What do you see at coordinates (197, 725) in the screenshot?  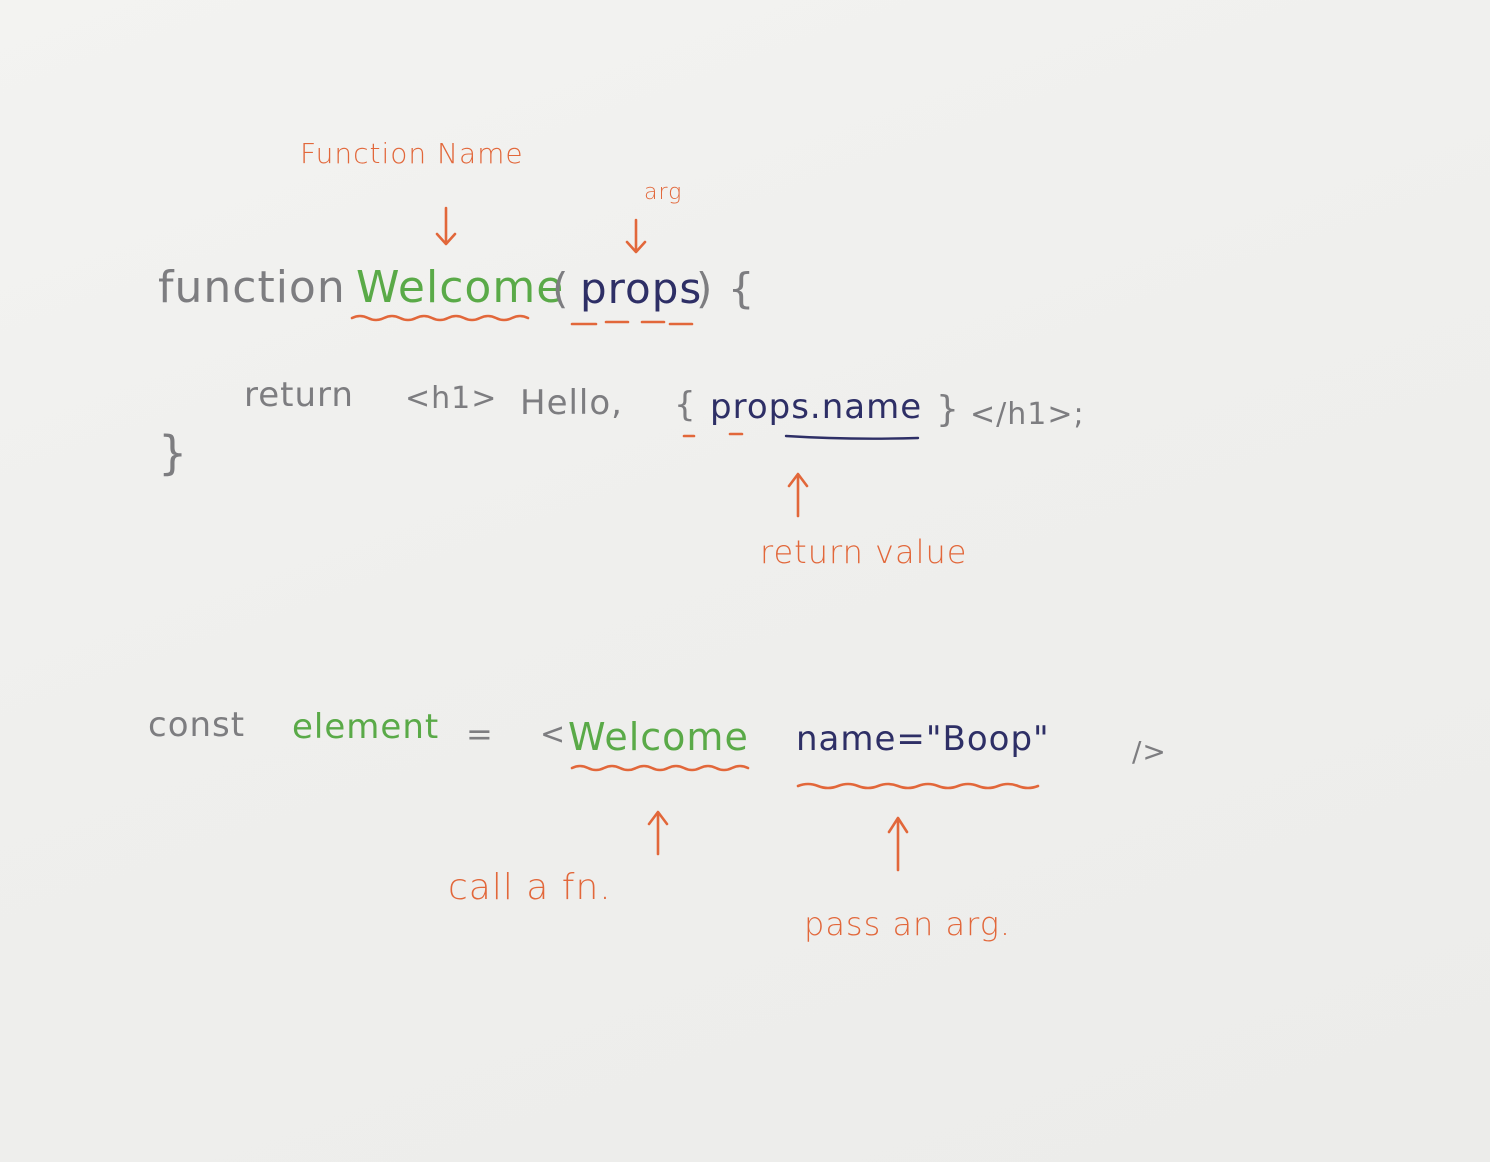 I see `code-const-keyword: const` at bounding box center [197, 725].